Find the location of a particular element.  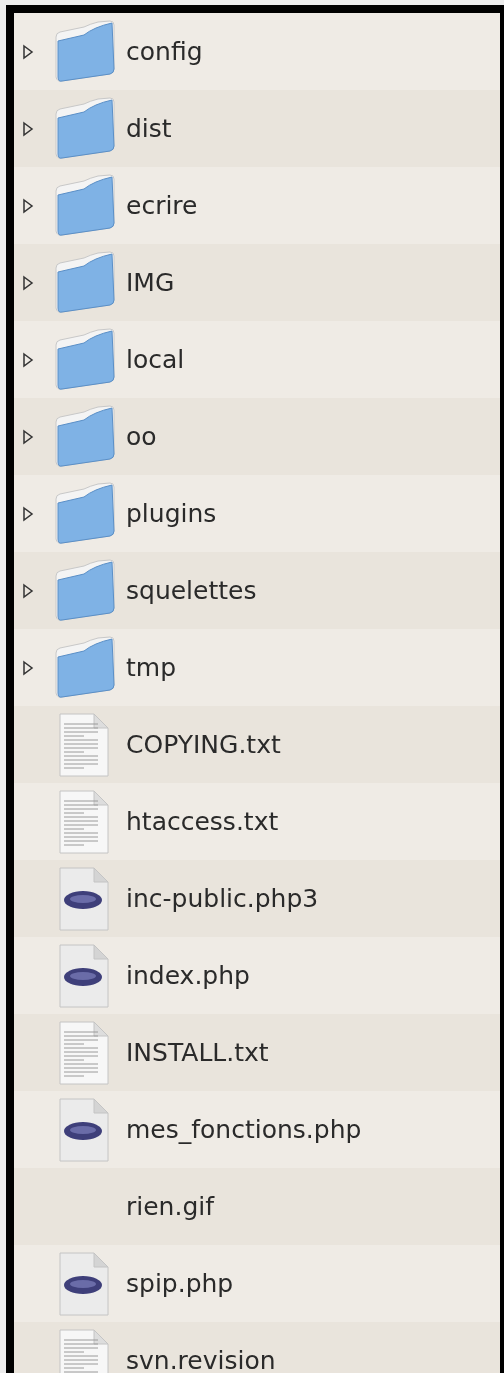

file-name: squelettes is located at coordinates (191, 590).